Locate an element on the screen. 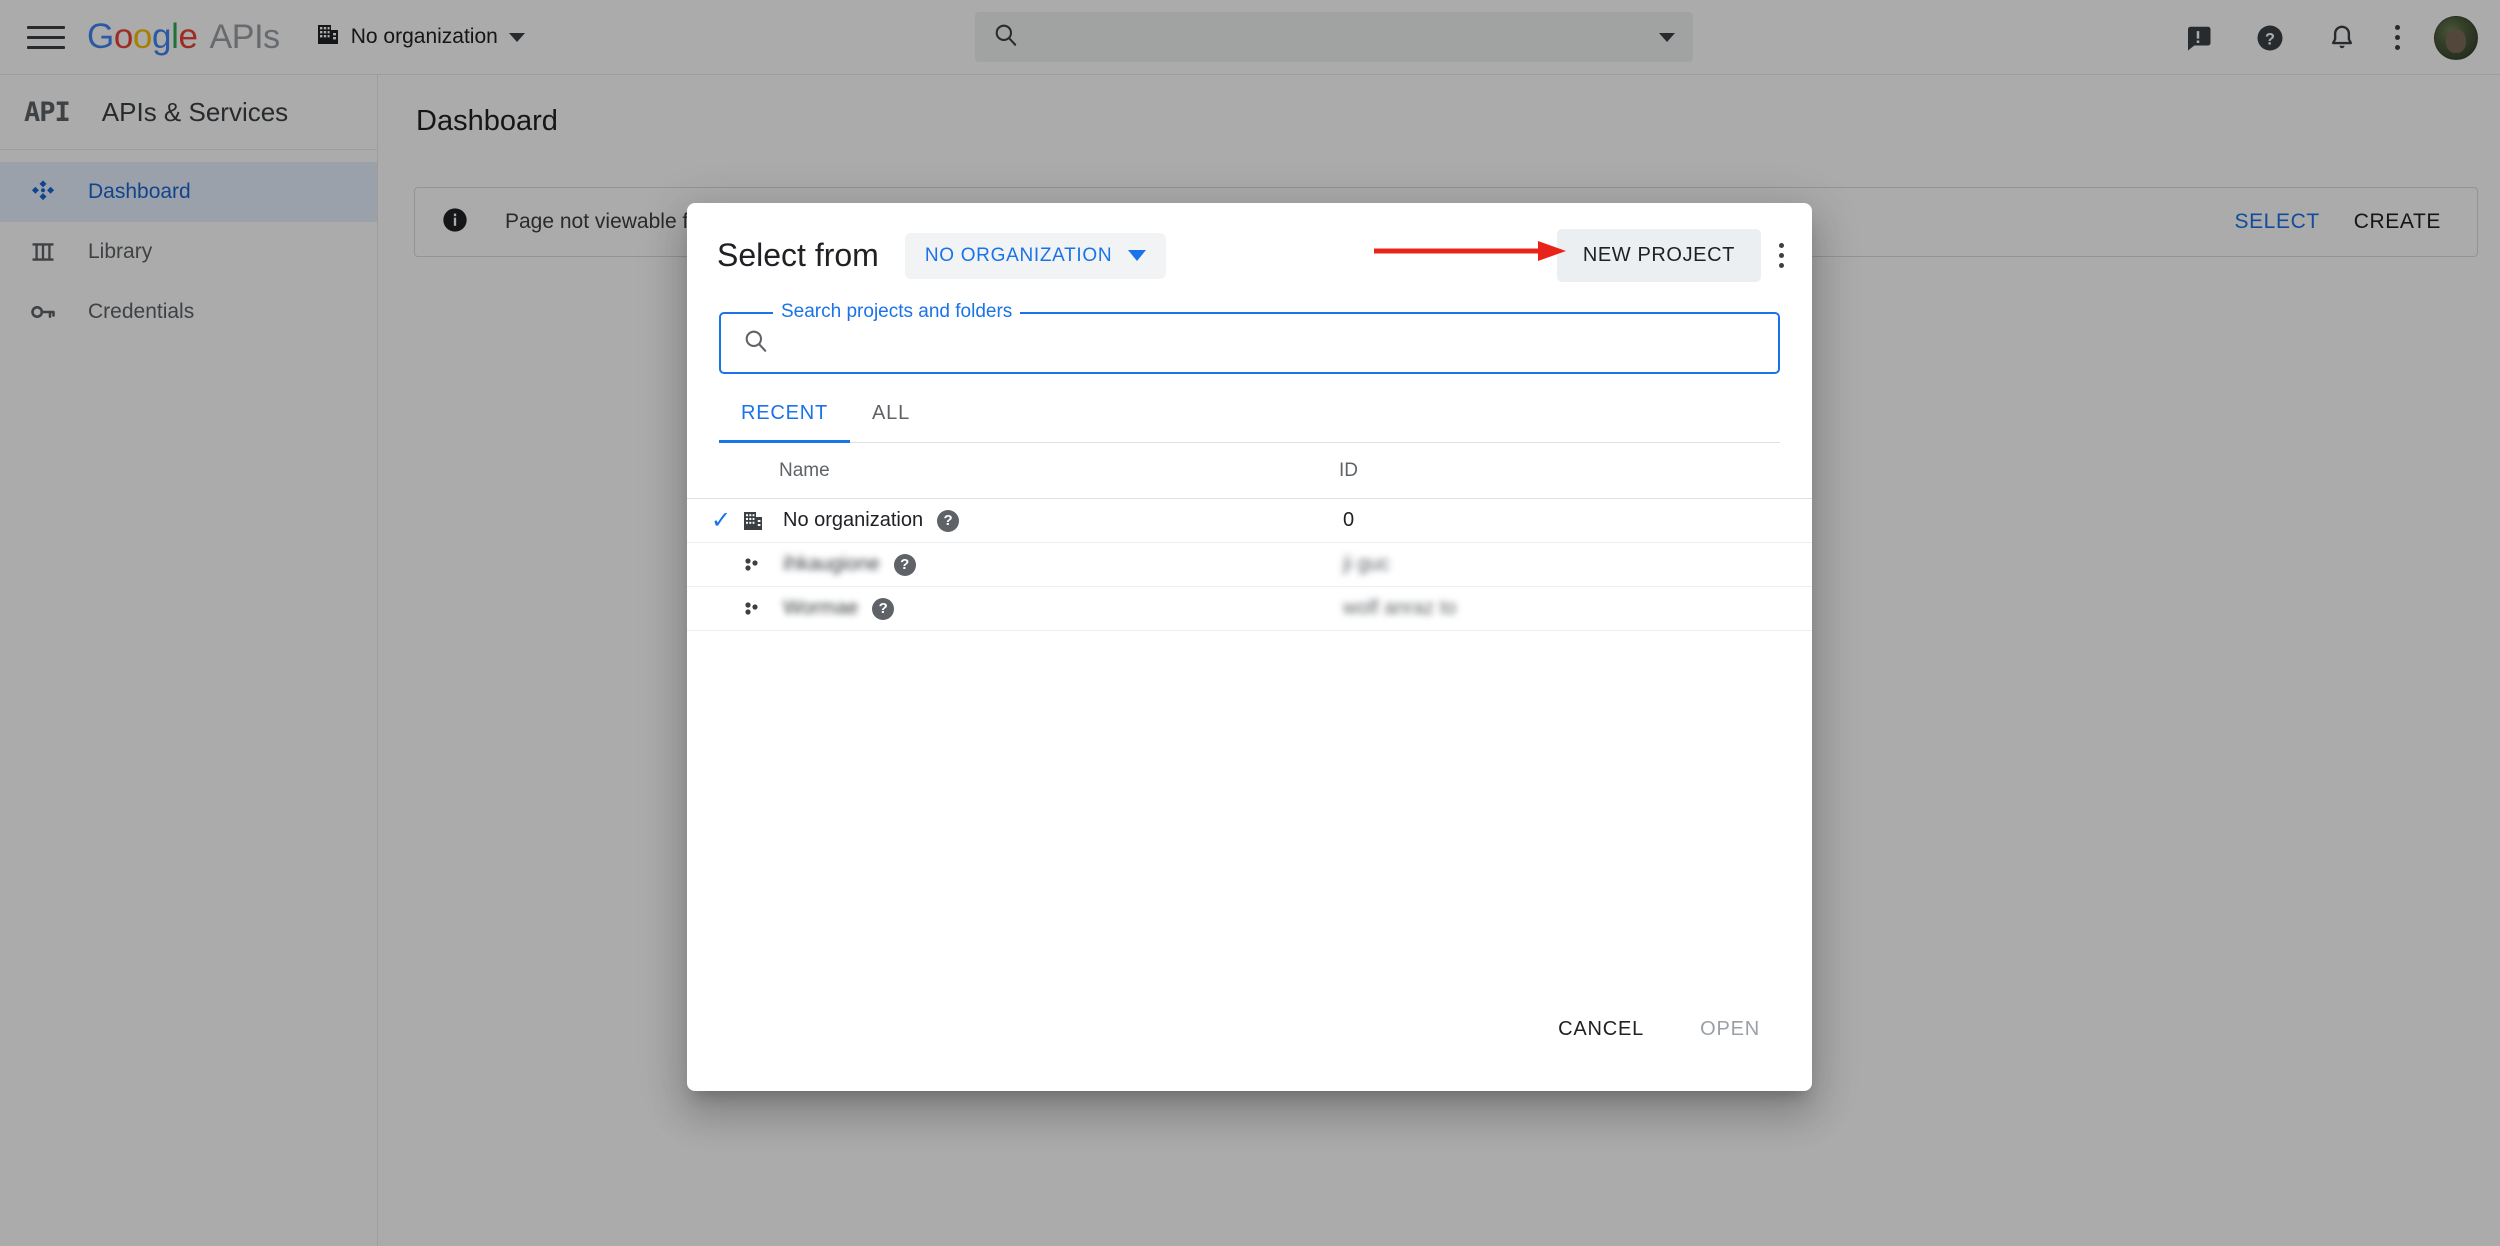  open-button: OPEN is located at coordinates (1730, 1029).